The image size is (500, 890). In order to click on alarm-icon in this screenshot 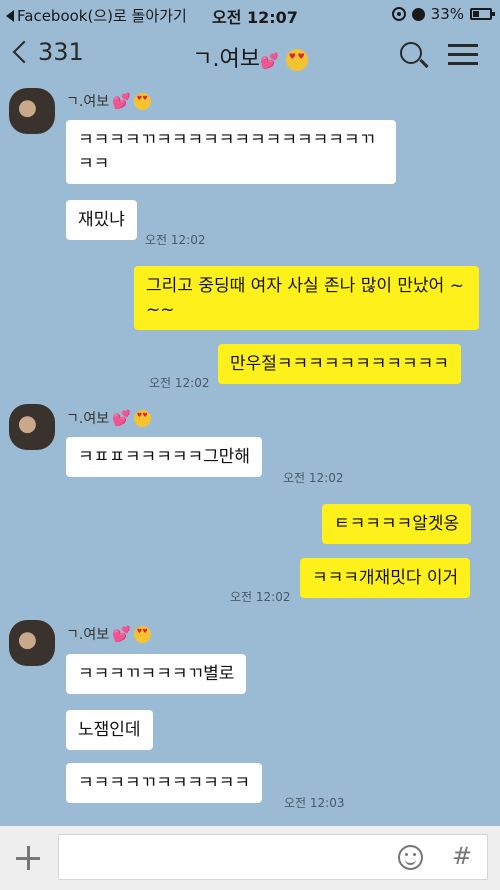, I will do `click(418, 14)`.